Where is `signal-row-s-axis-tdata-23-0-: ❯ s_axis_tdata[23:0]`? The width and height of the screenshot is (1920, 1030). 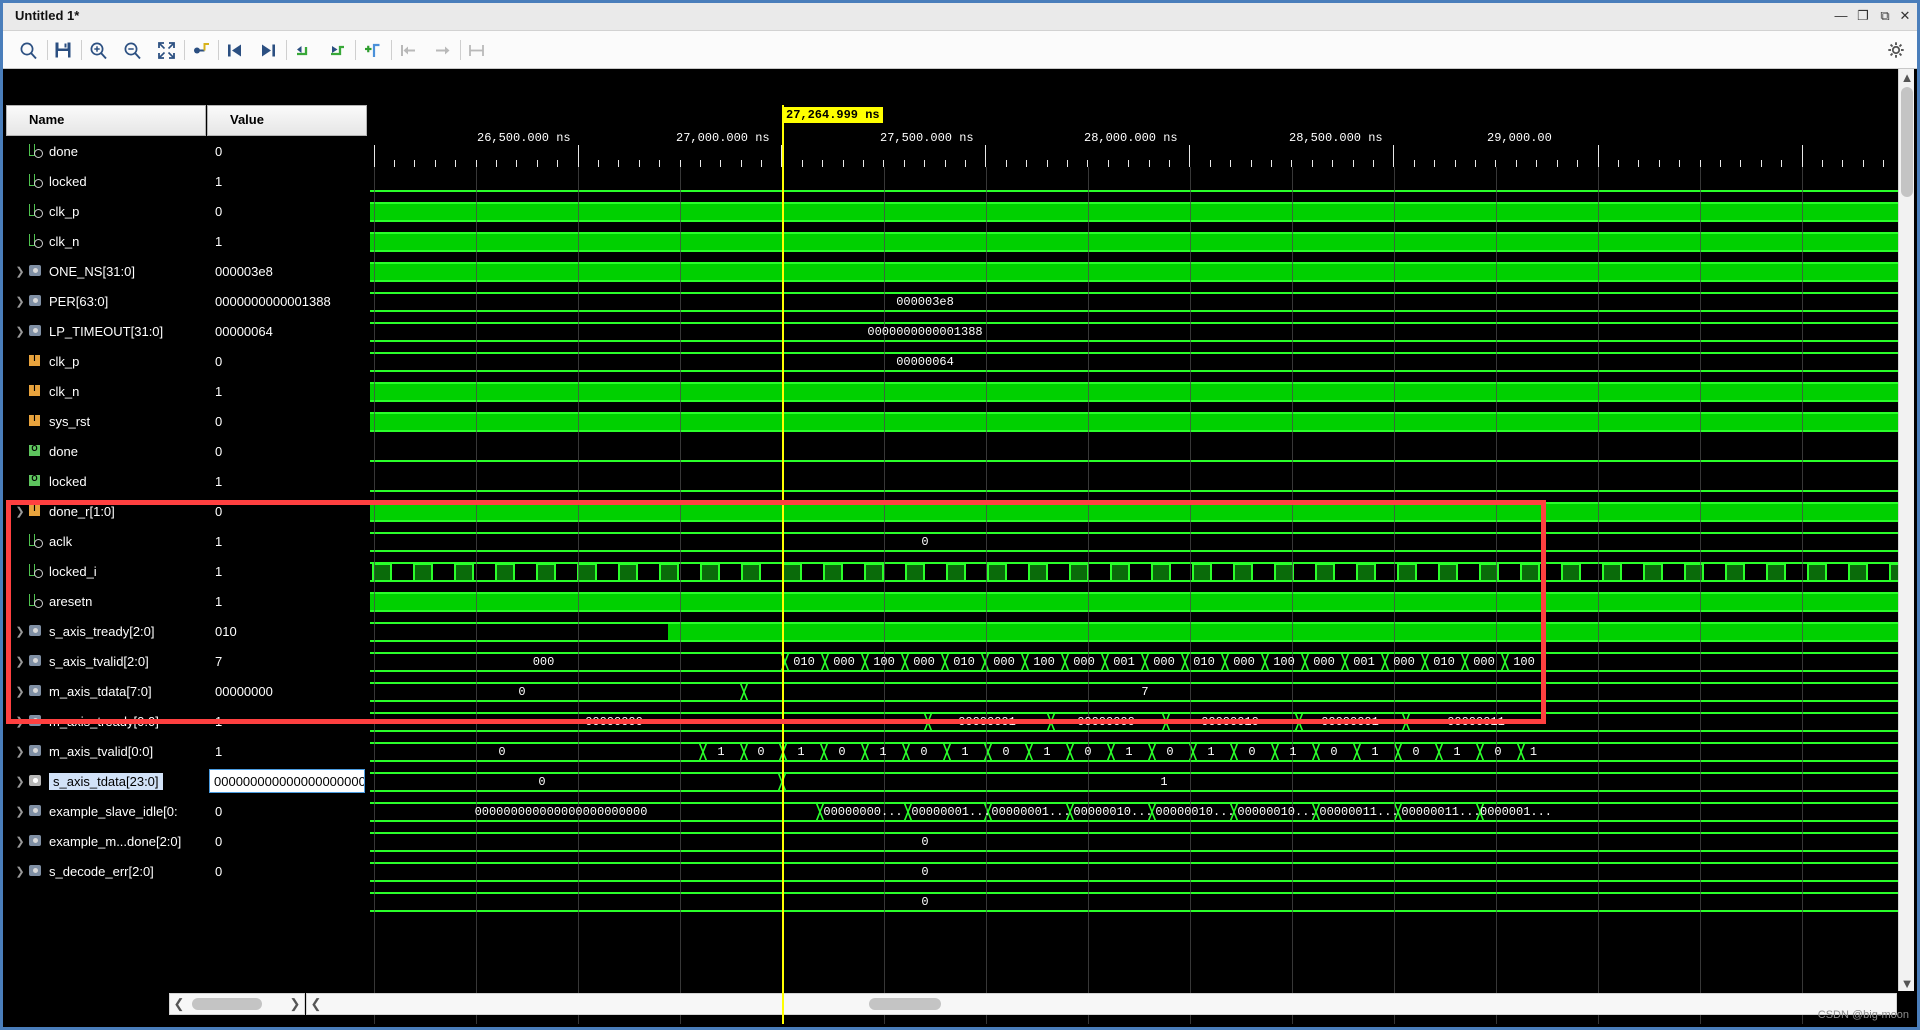
signal-row-s-axis-tdata-23-0-: ❯ s_axis_tdata[23:0] is located at coordinates (106, 781).